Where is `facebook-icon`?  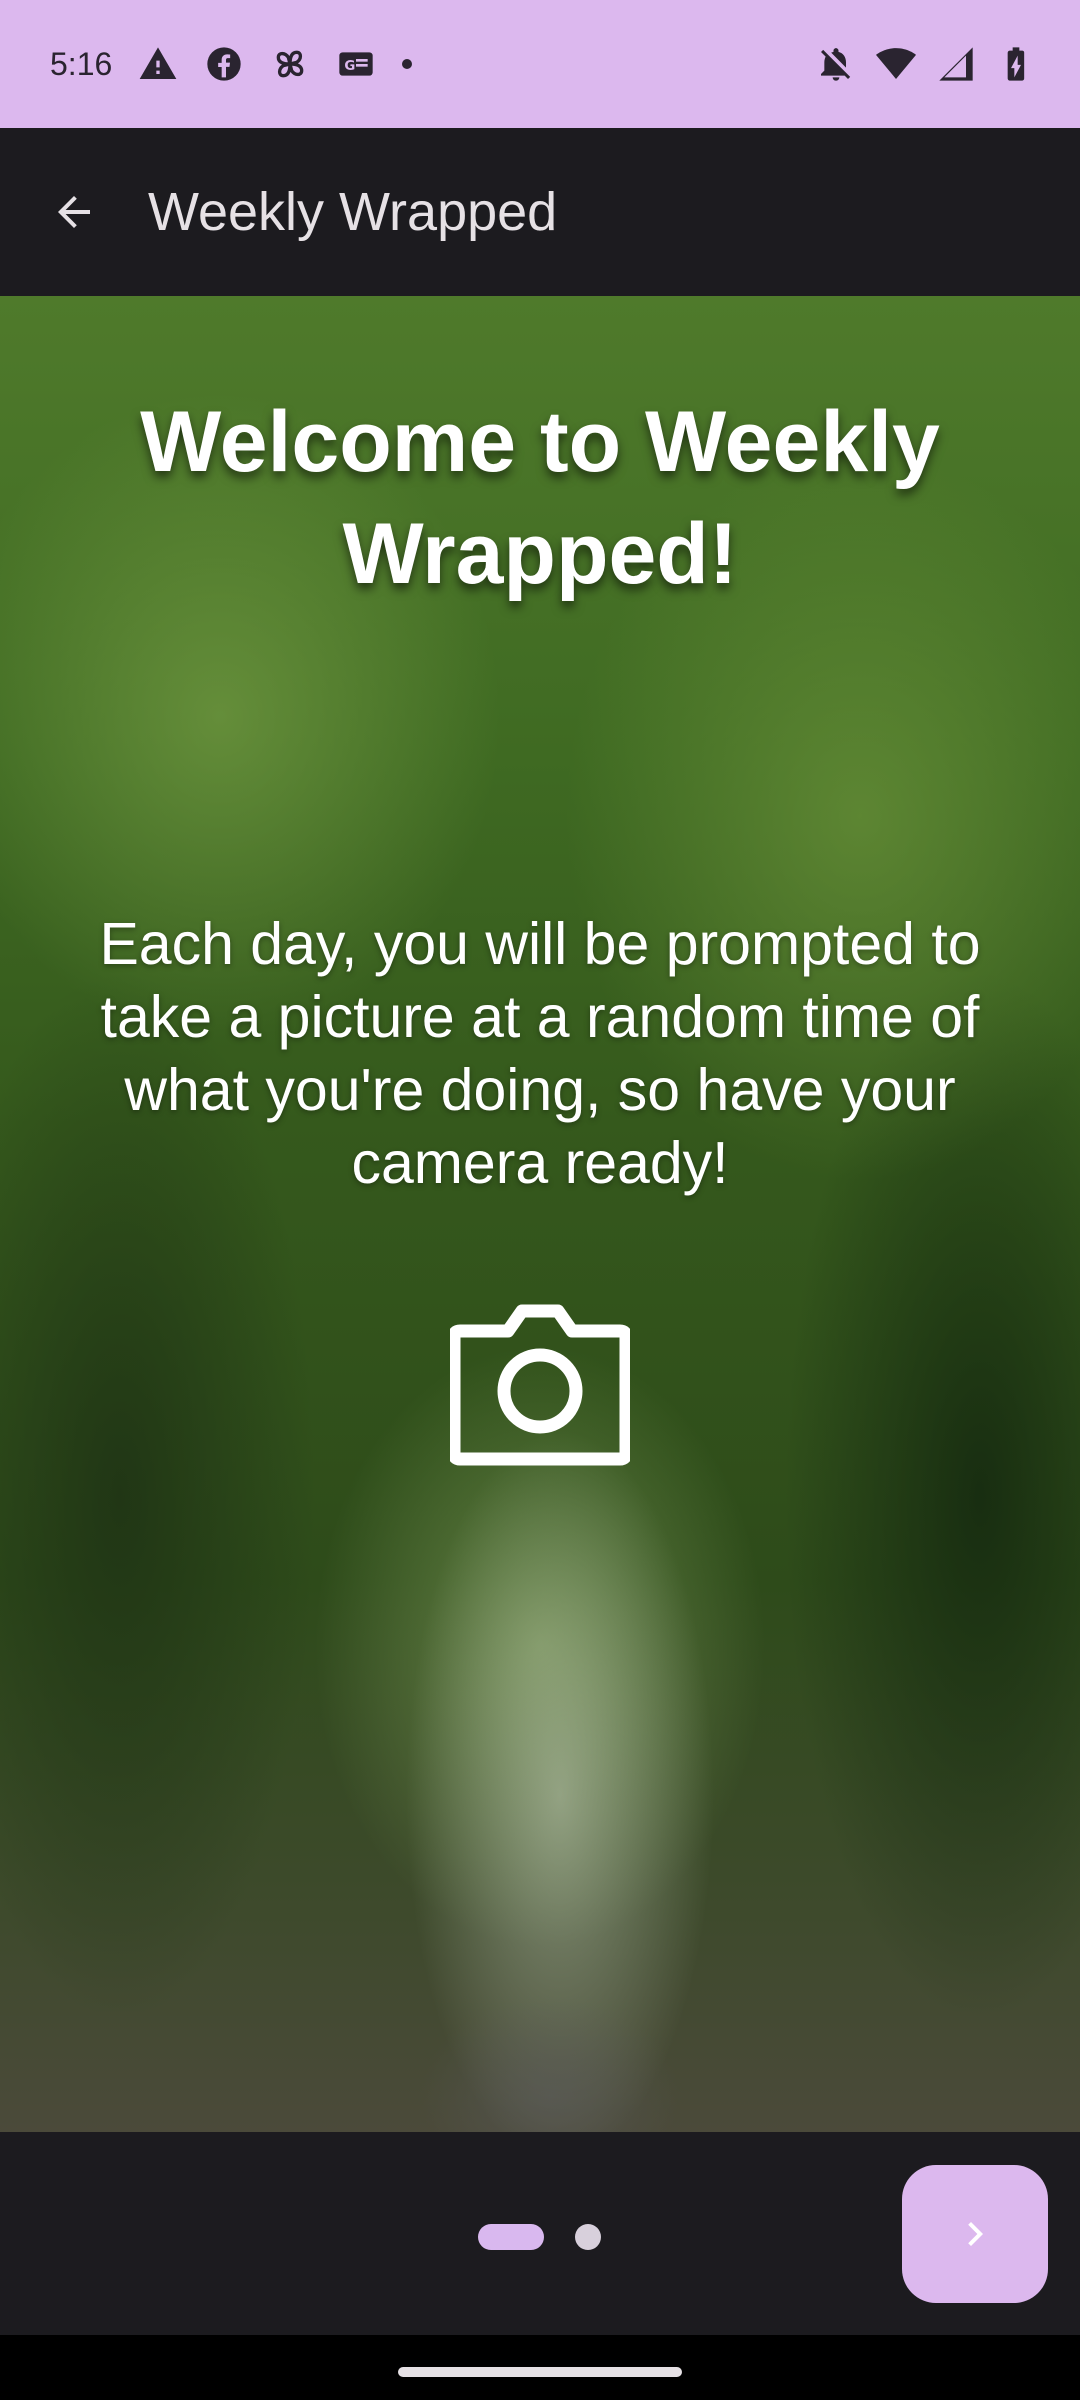
facebook-icon is located at coordinates (224, 64).